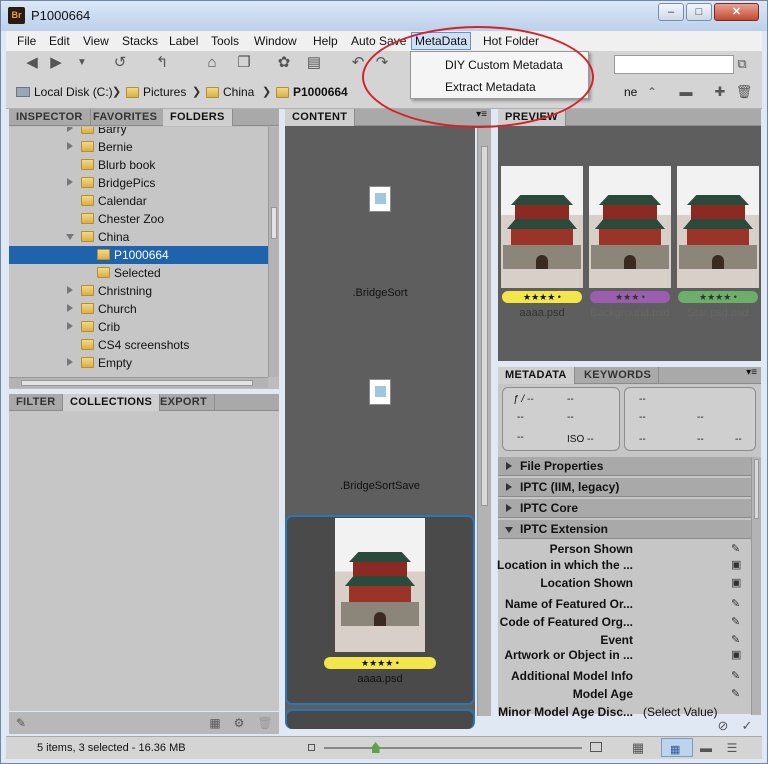  I want to click on field-name-featured-org: Name of Featured Or... ✎, so click(624, 604).